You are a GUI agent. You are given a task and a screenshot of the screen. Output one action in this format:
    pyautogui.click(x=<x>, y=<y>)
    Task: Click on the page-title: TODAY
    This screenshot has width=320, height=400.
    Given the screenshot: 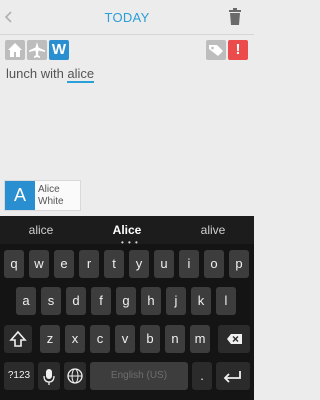 What is the action you would take?
    pyautogui.click(x=127, y=17)
    